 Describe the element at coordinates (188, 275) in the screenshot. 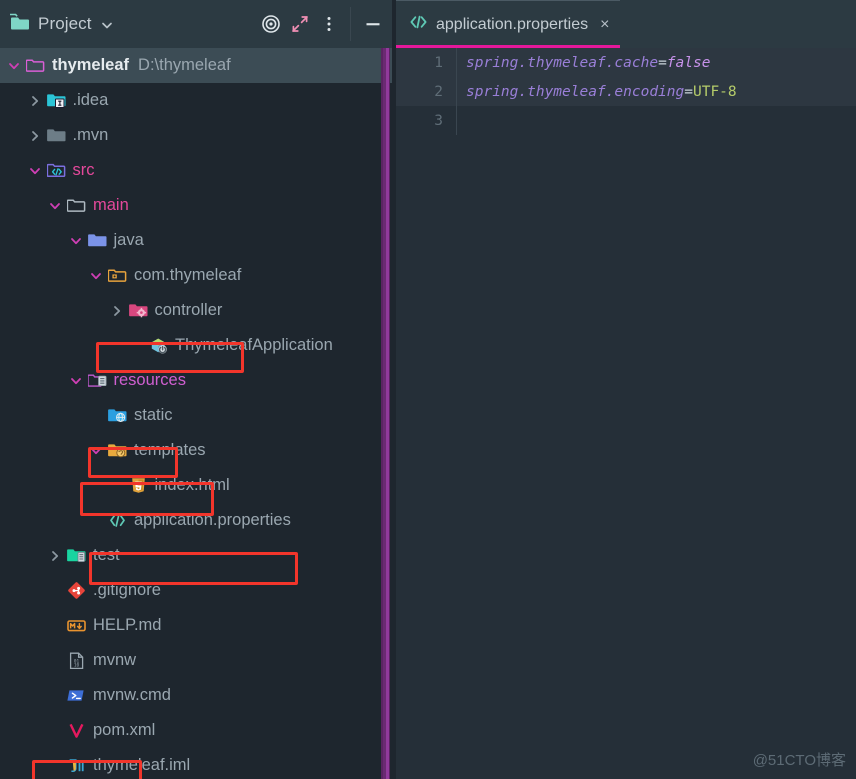

I see `tree-row-label: com.thymeleaf` at that location.